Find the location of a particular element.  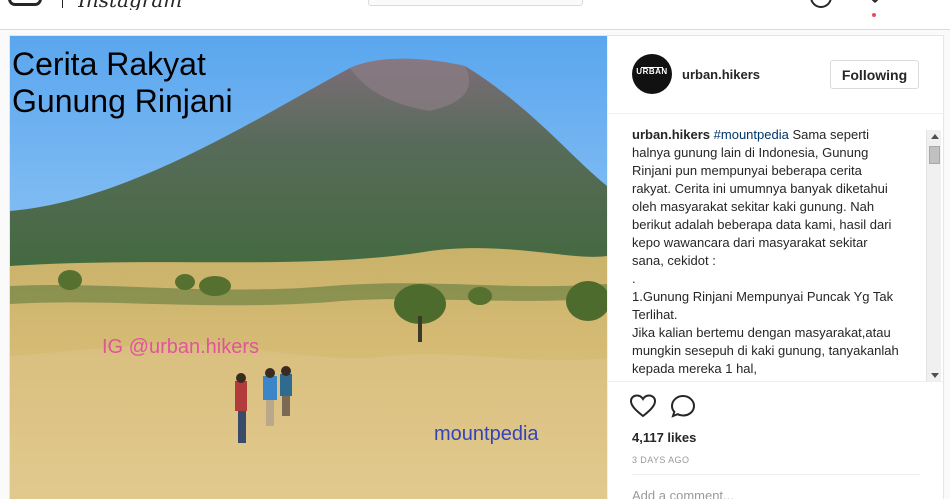

image-title-line-2: Gunung Rinjani is located at coordinates (122, 101).